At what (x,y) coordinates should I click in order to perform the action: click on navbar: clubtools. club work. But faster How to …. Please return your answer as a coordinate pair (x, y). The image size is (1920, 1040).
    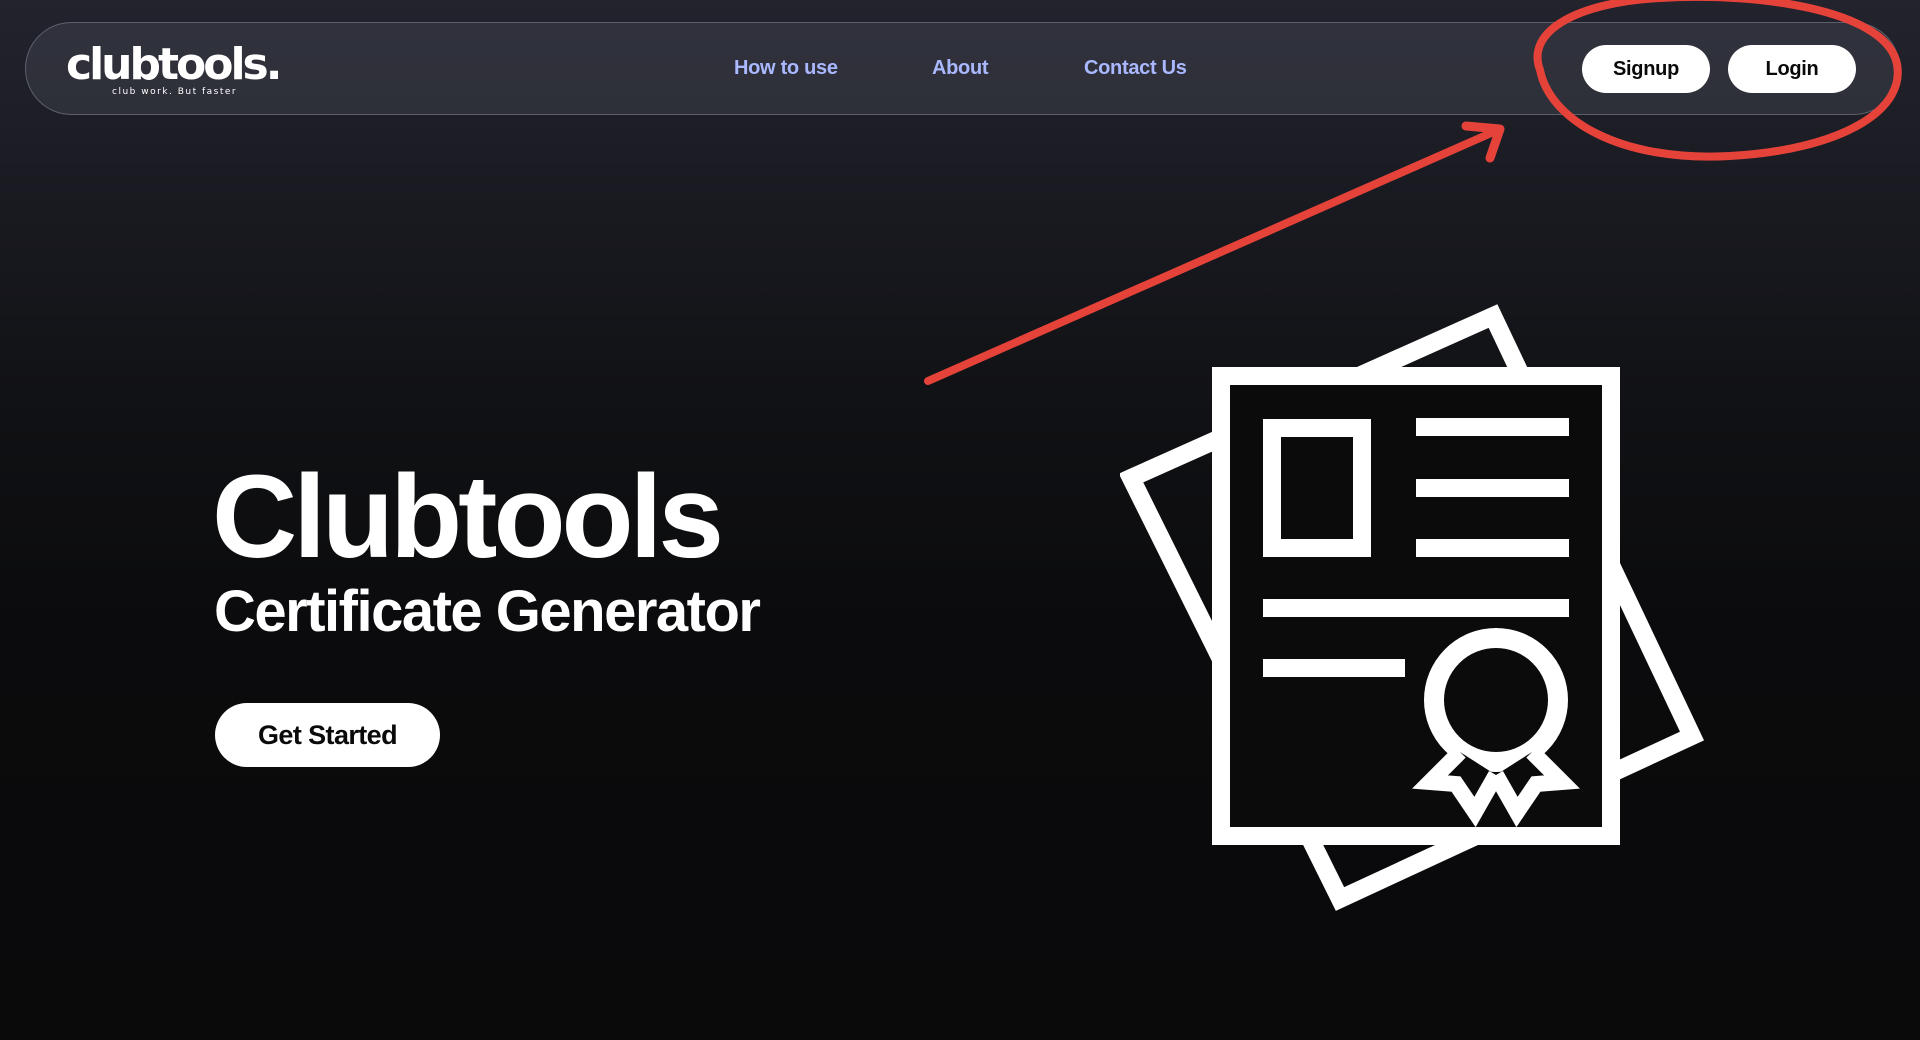
    Looking at the image, I should click on (962, 68).